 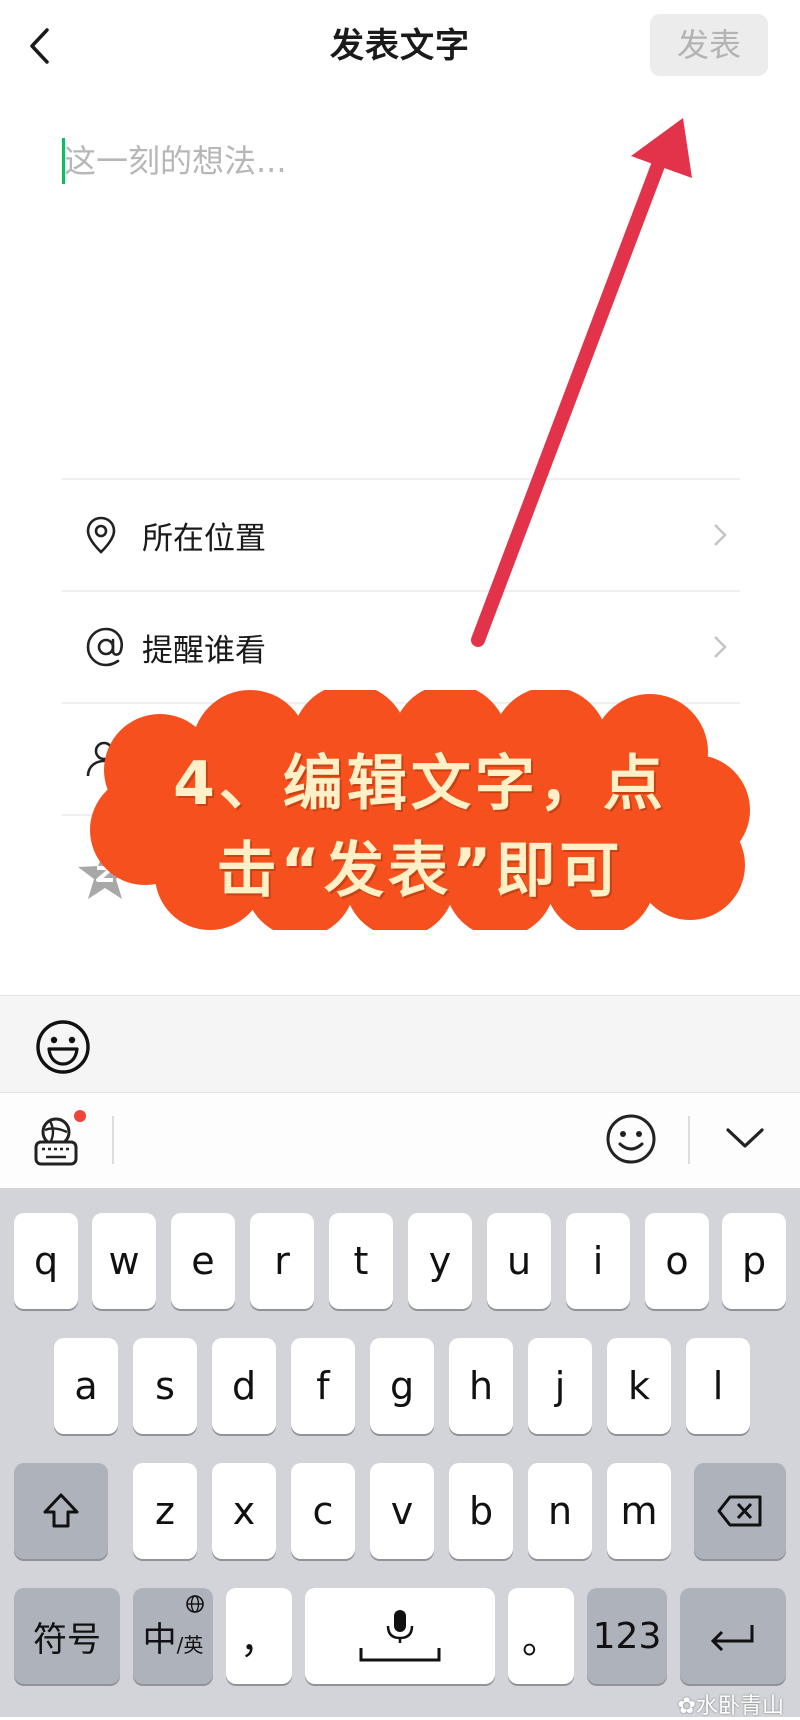 I want to click on key-label: v, so click(x=402, y=1511).